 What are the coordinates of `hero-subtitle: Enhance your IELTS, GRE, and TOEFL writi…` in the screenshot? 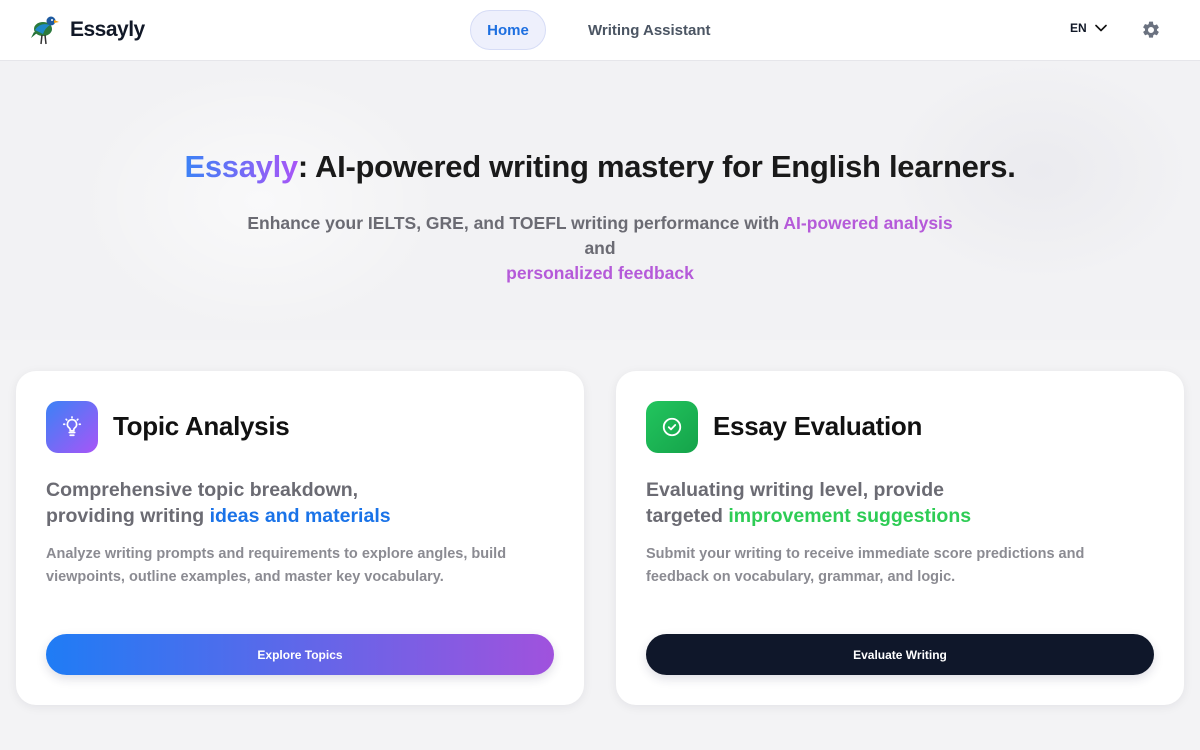 It's located at (600, 248).